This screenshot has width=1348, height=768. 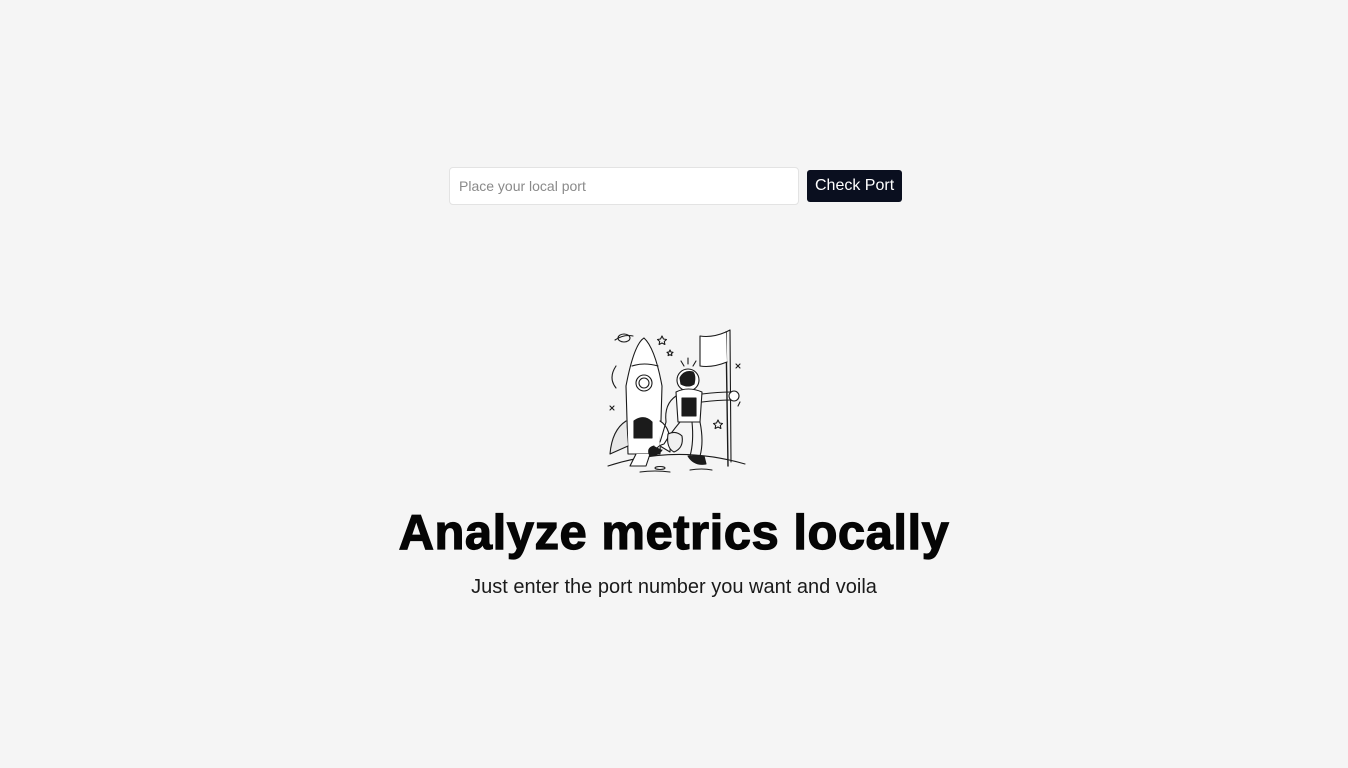 What do you see at coordinates (674, 532) in the screenshot?
I see `page-title: Analyze metrics locally` at bounding box center [674, 532].